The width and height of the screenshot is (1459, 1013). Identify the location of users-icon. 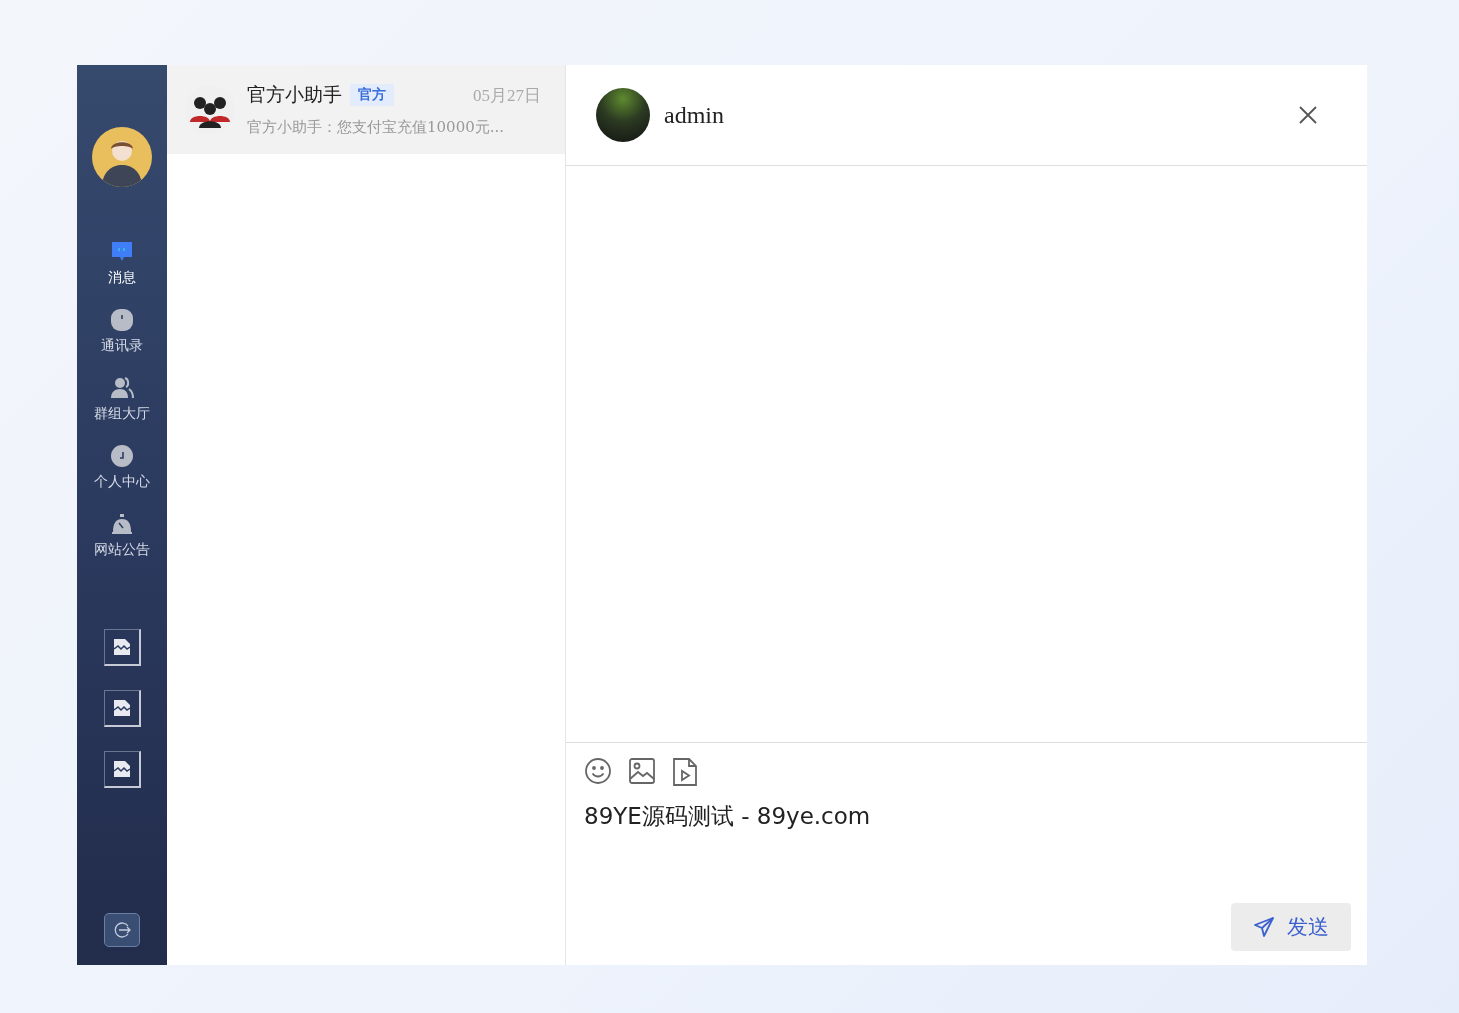
(122, 388).